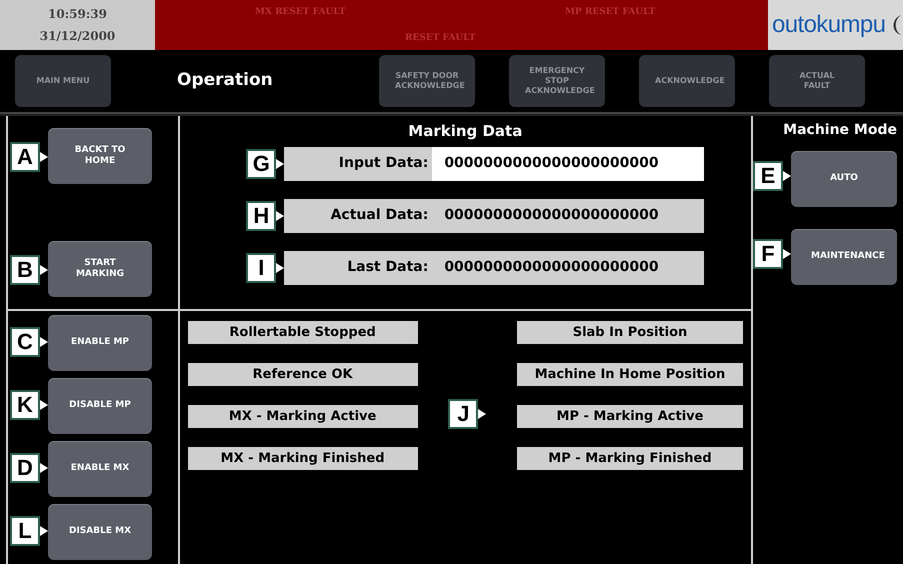 The width and height of the screenshot is (903, 564). What do you see at coordinates (427, 81) in the screenshot?
I see `nav-button: SAFETY DOOR ACKNOWLEDGE` at bounding box center [427, 81].